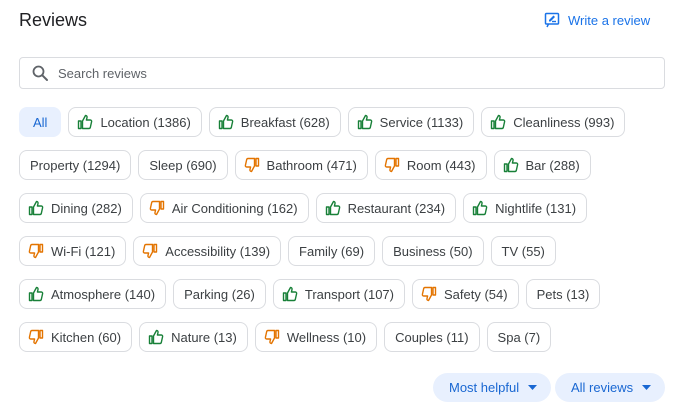  What do you see at coordinates (83, 251) in the screenshot?
I see `topic-chip-label: Wi-Fi (121)` at bounding box center [83, 251].